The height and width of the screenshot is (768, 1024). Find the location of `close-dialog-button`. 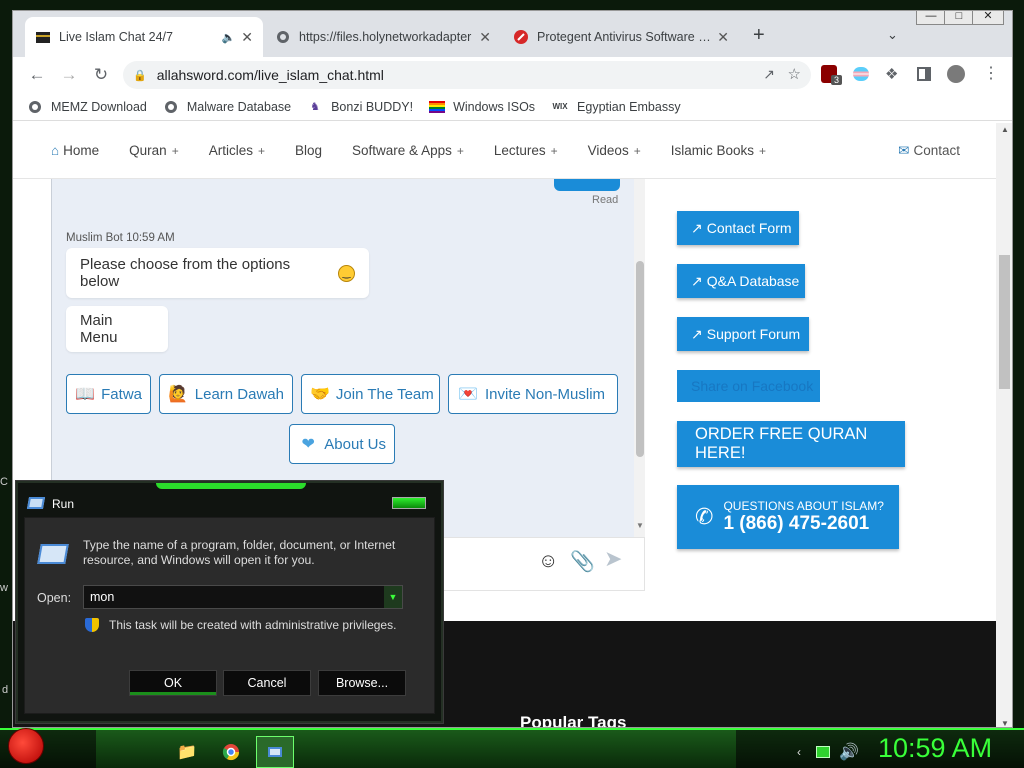

close-dialog-button is located at coordinates (409, 503).